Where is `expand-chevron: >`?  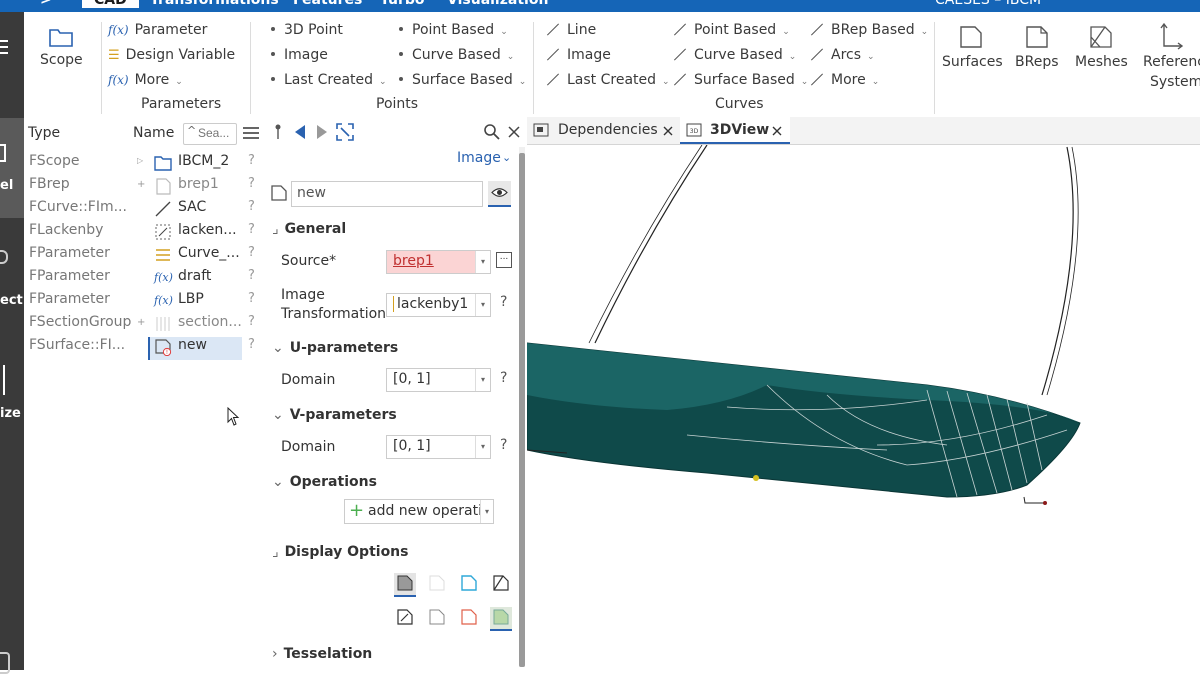 expand-chevron: > is located at coordinates (46, 4).